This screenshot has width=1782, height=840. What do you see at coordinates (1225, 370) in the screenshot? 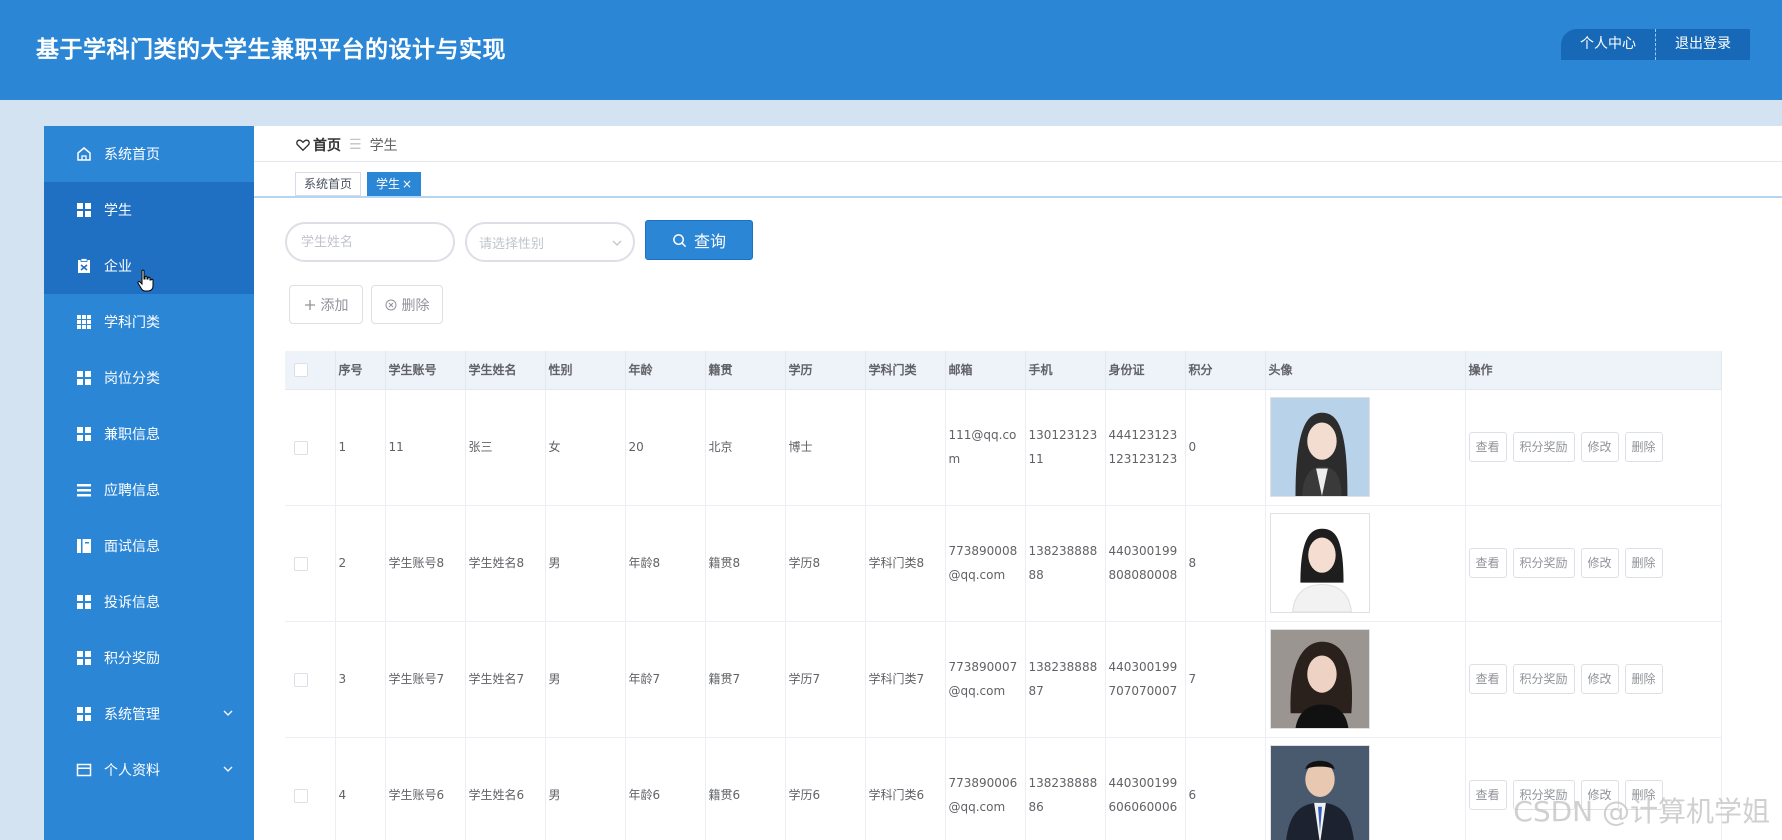
I see `column-header: 积分` at bounding box center [1225, 370].